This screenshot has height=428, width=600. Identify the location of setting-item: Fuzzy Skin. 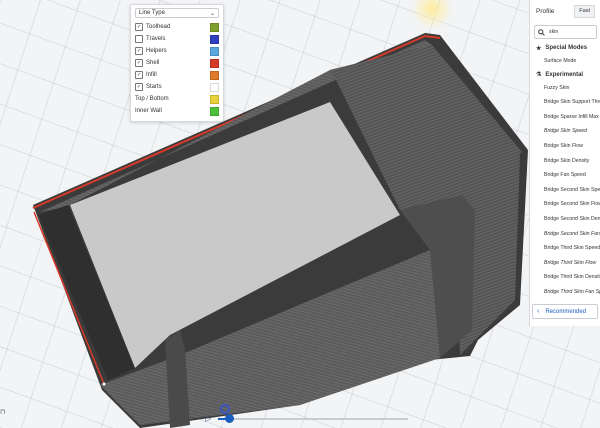
(565, 88).